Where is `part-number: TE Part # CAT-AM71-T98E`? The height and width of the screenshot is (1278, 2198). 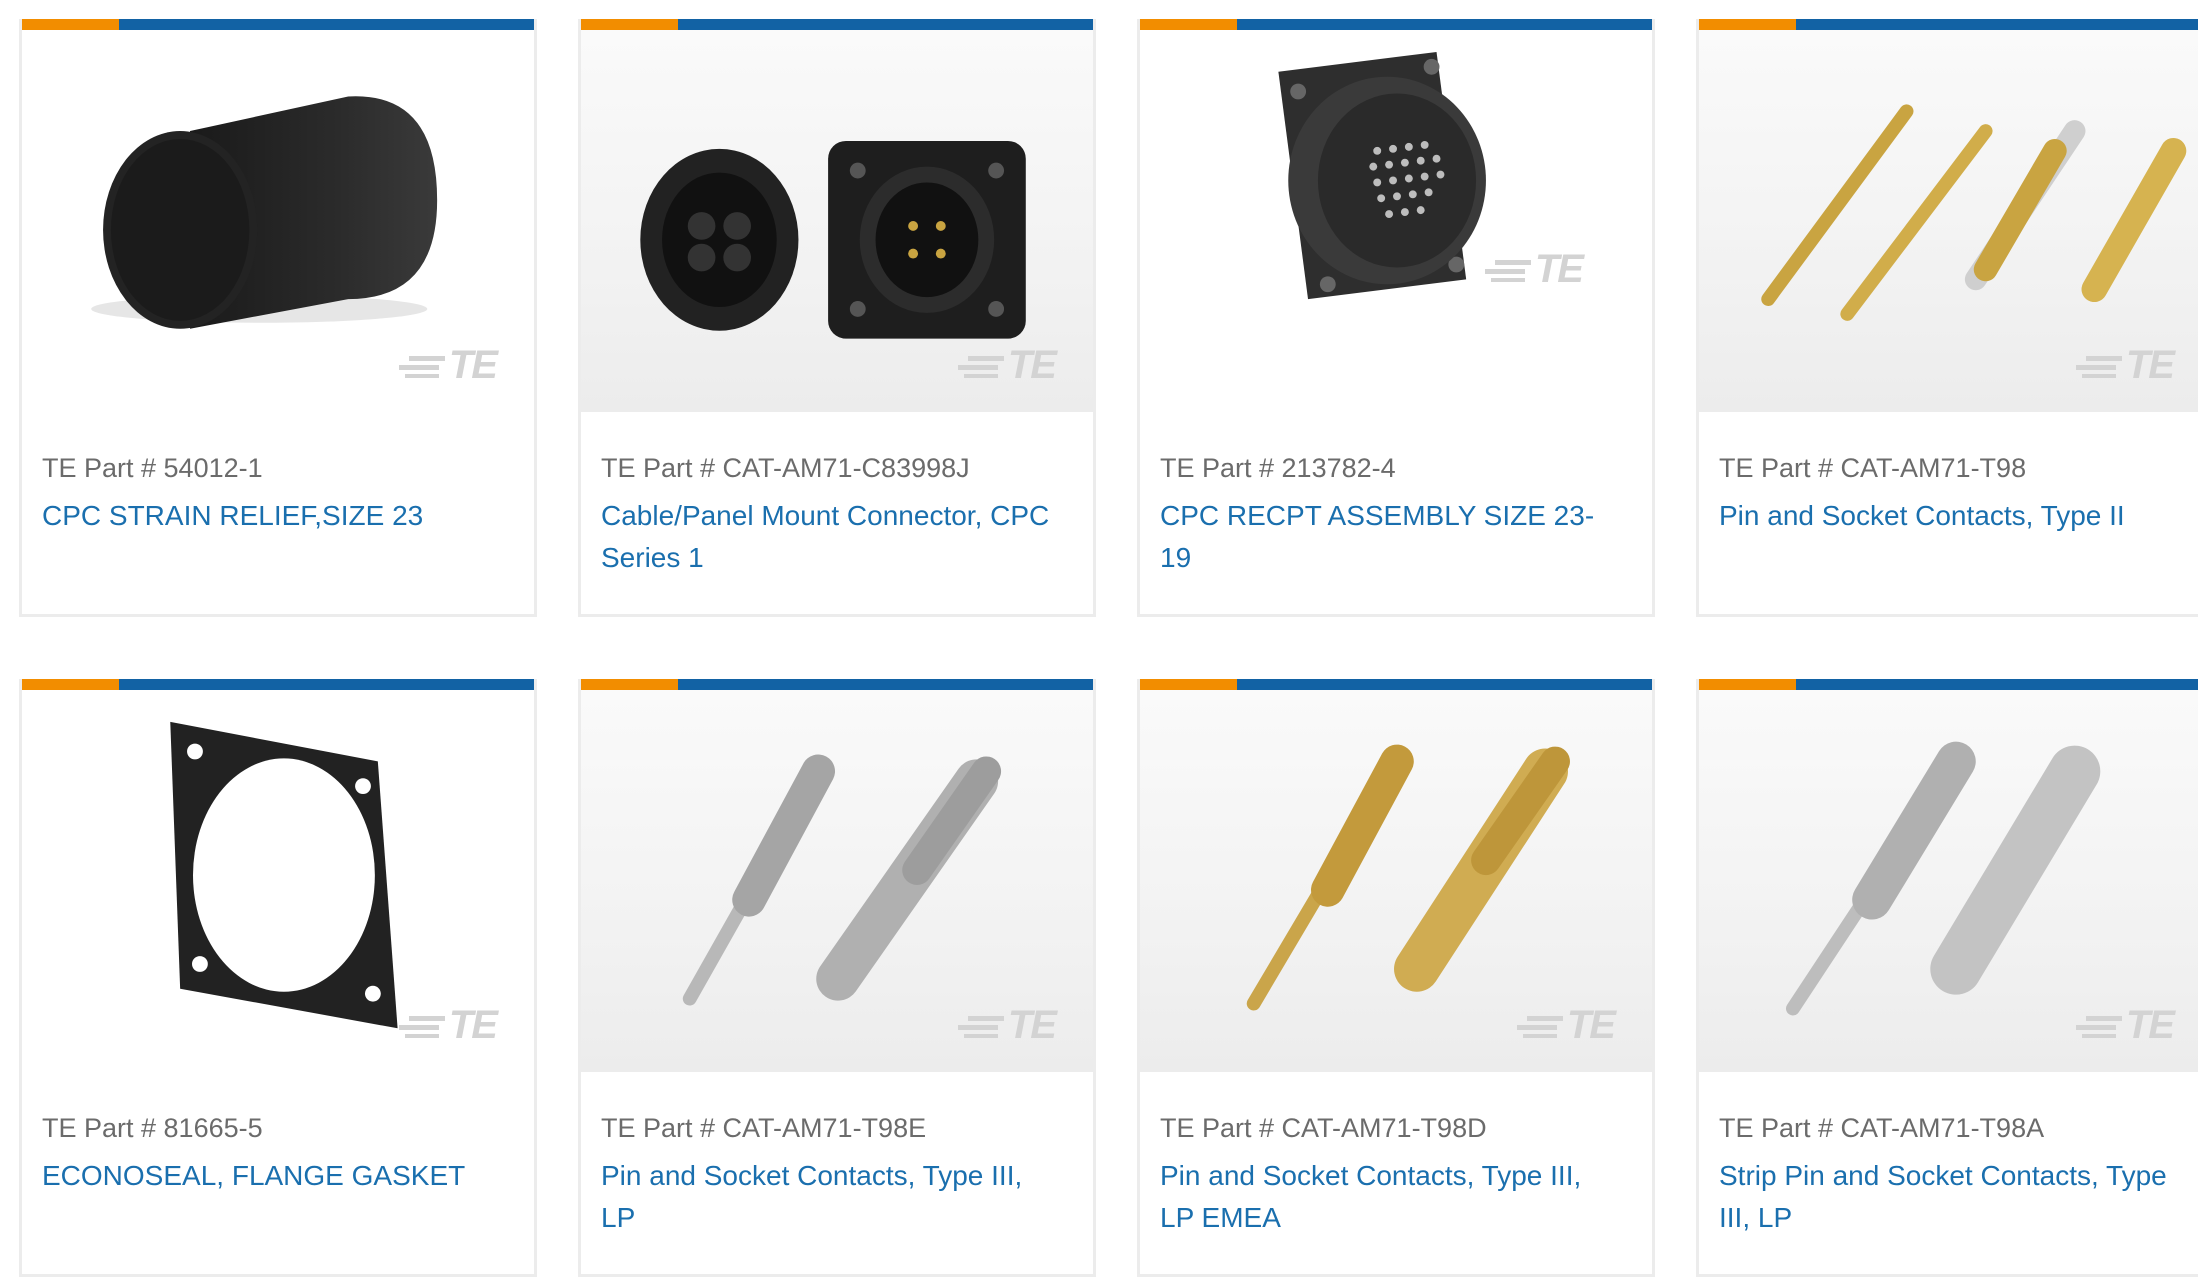 part-number: TE Part # CAT-AM71-T98E is located at coordinates (764, 1128).